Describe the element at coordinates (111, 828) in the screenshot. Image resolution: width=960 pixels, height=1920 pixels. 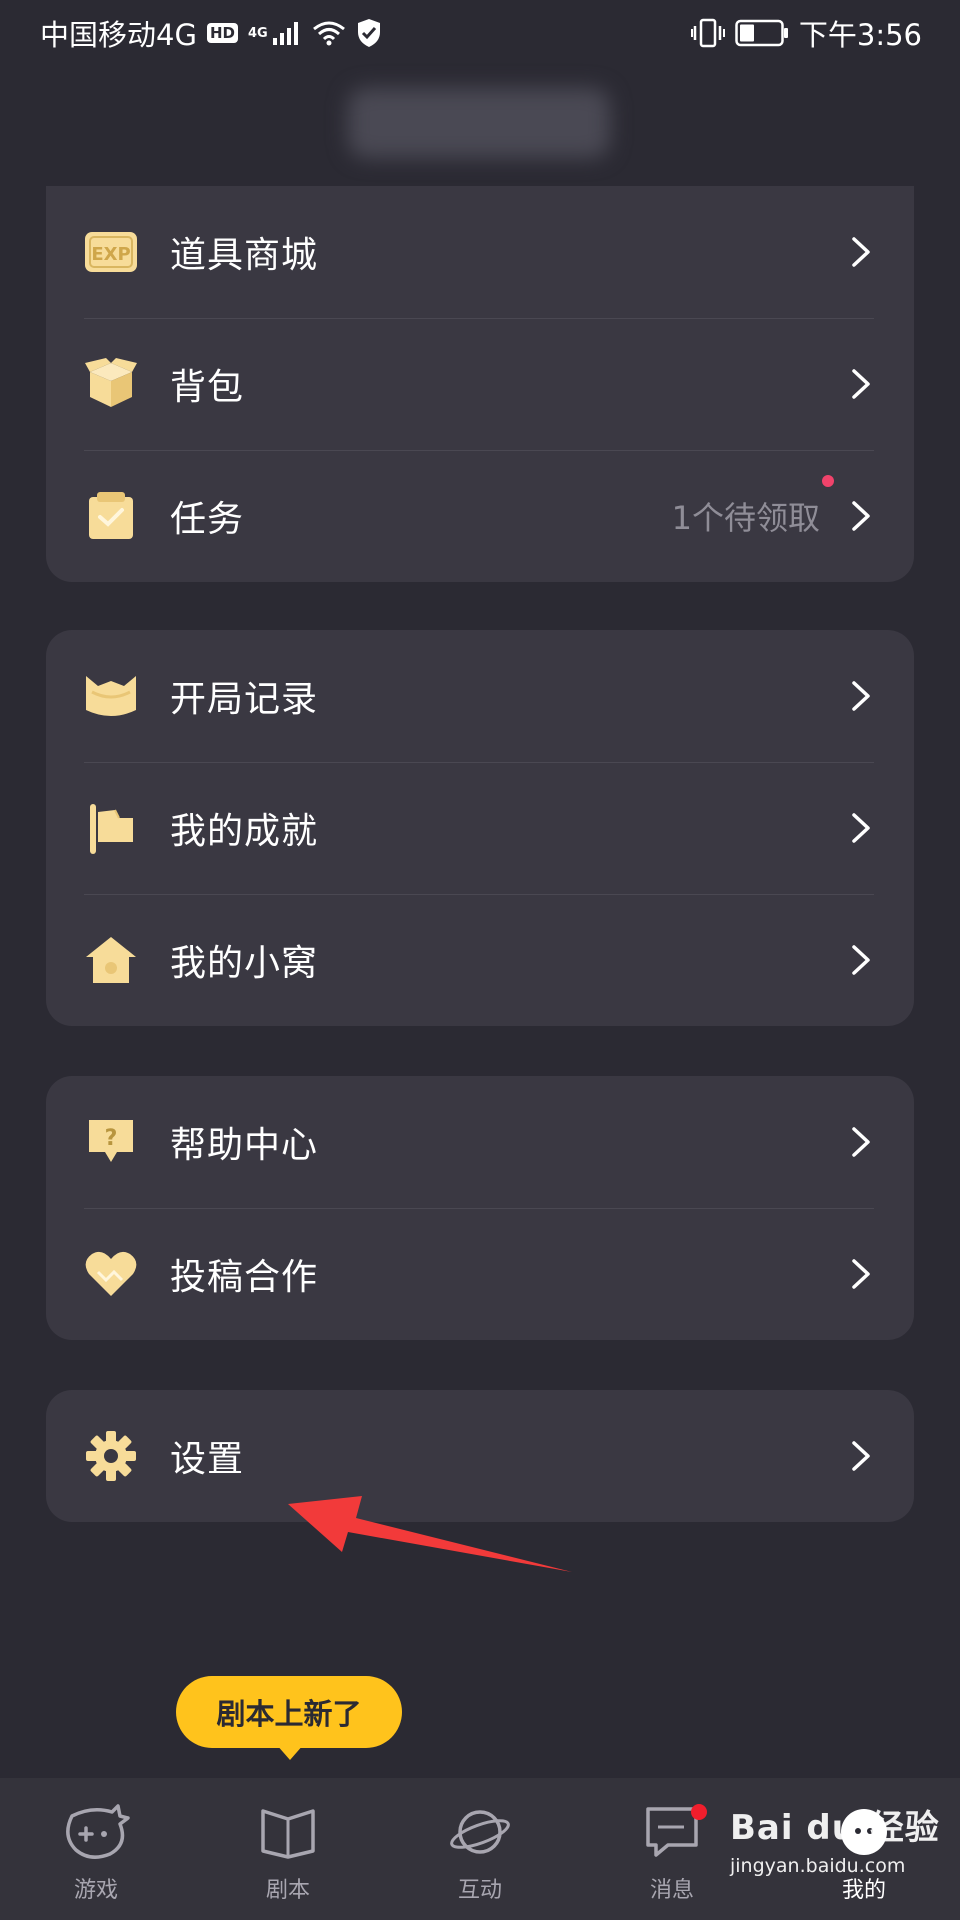
I see `flag-icon` at that location.